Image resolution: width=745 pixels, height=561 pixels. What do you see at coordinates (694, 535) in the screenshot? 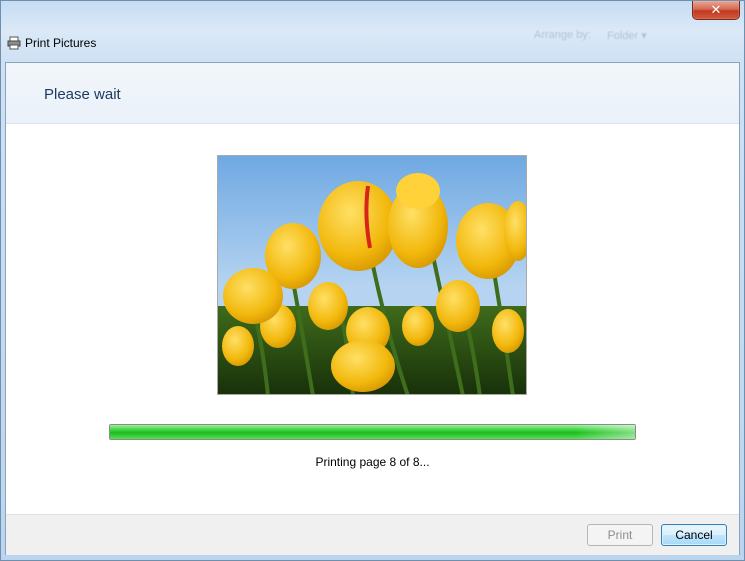
I see `cancel-button: Cancel` at bounding box center [694, 535].